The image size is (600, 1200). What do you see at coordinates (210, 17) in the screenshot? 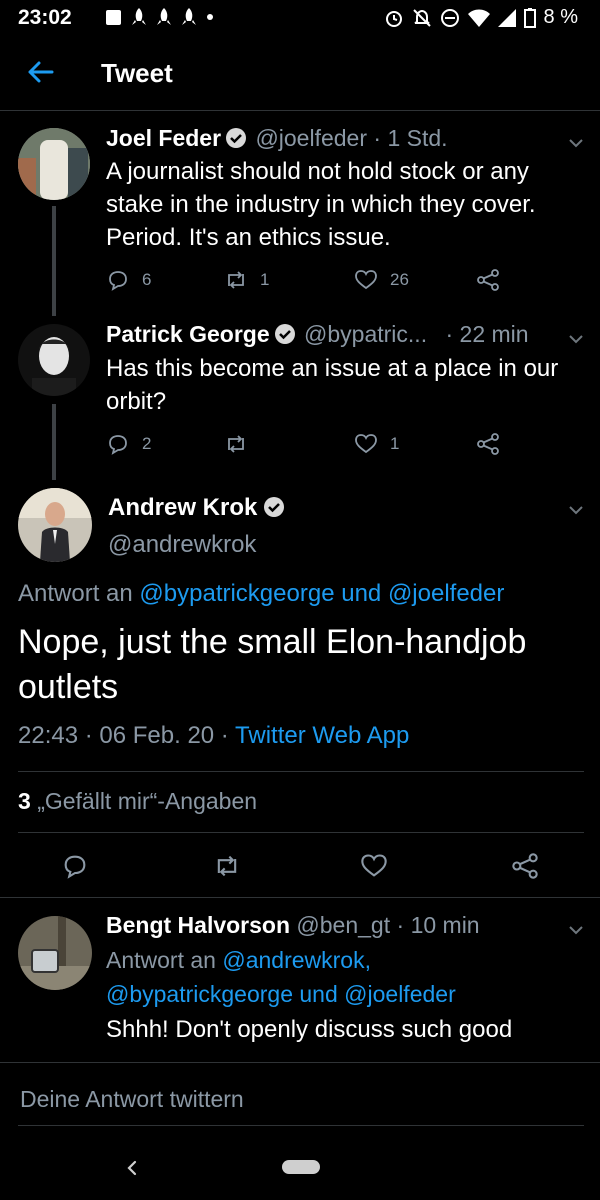
I see `more-notifications-icon` at bounding box center [210, 17].